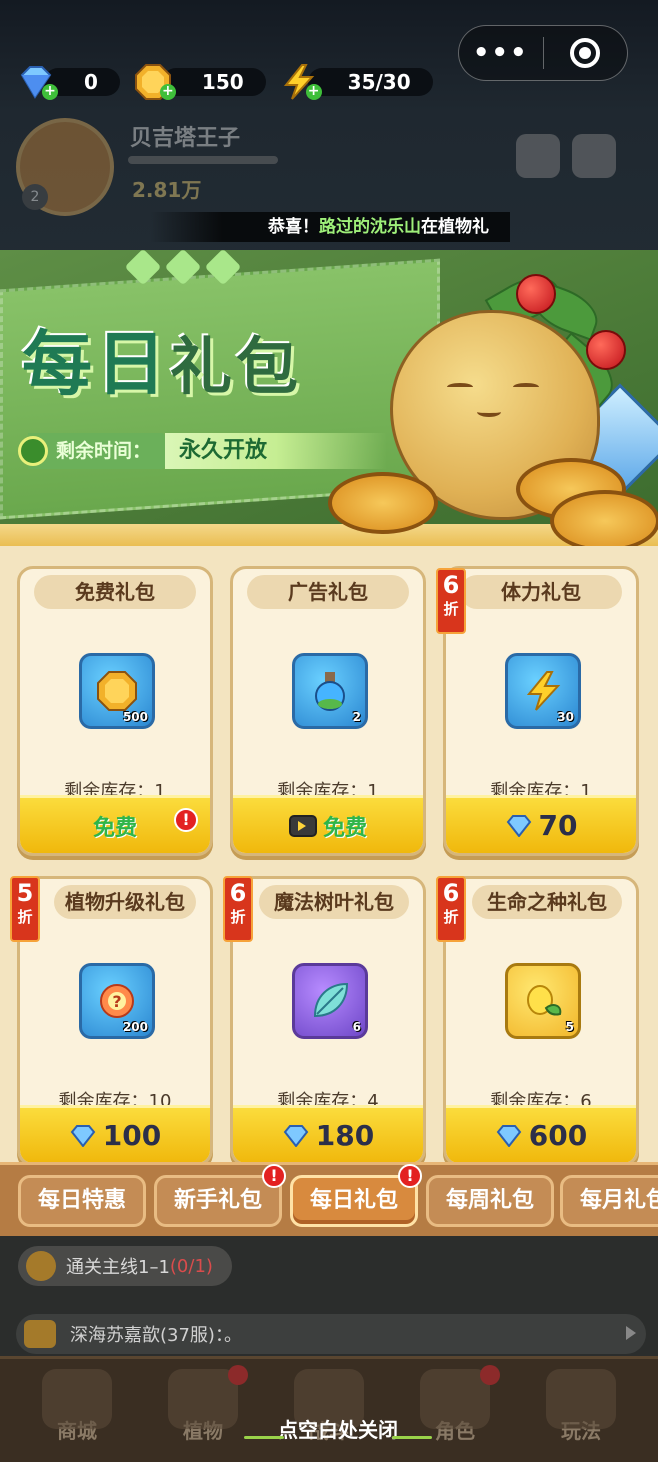  What do you see at coordinates (490, 1201) in the screenshot?
I see `tab-weekly-gift: 每周礼包` at bounding box center [490, 1201].